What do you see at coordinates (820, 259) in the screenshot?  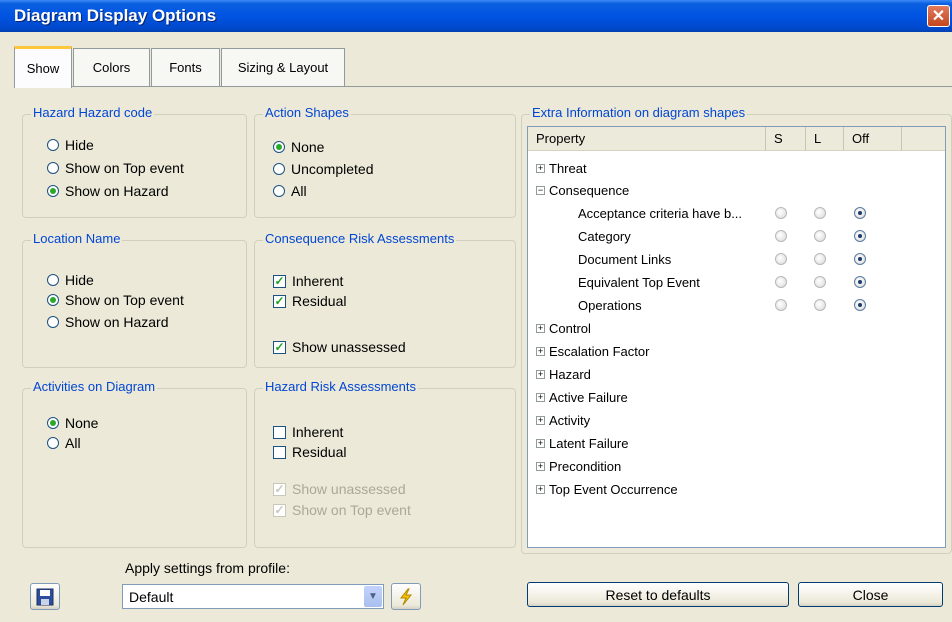 I see `document-links-l-radio` at bounding box center [820, 259].